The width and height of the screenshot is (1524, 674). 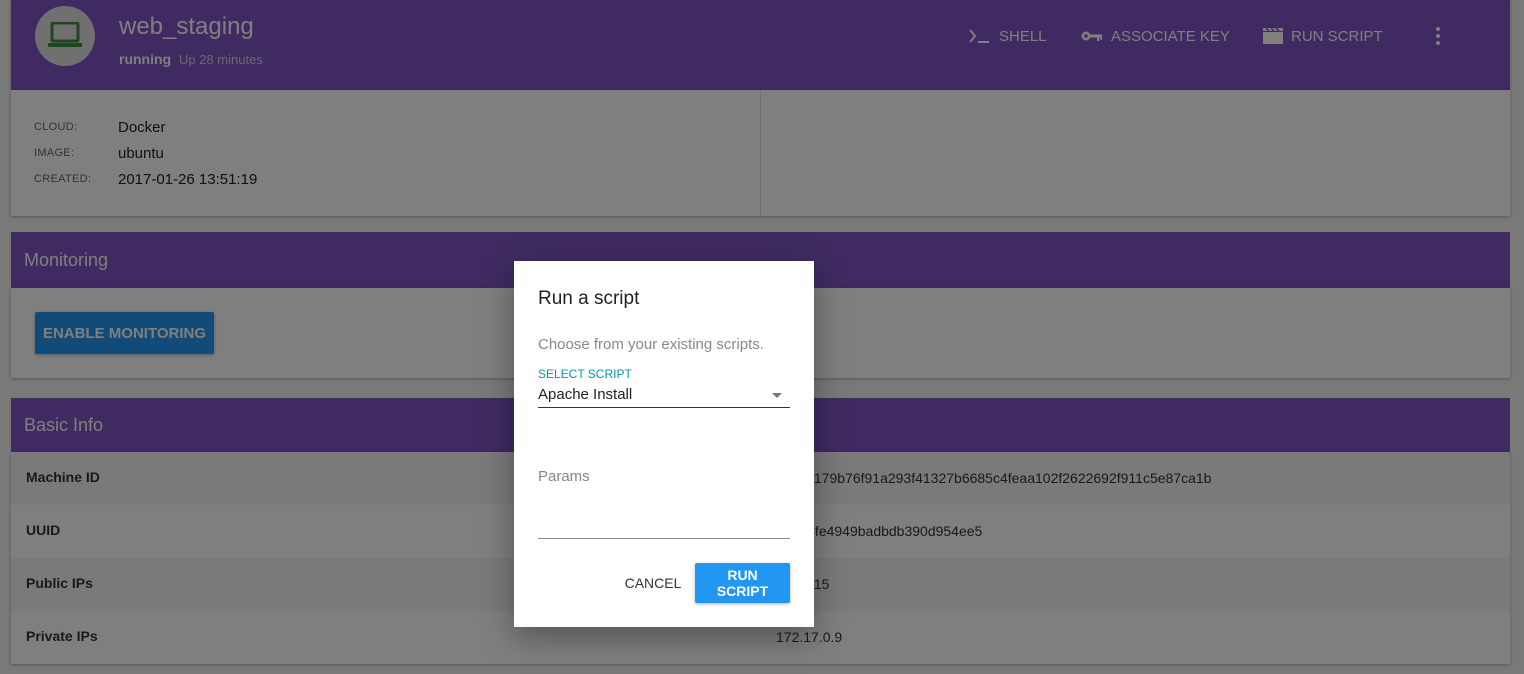 What do you see at coordinates (653, 583) in the screenshot?
I see `cancel-button: CANCEL` at bounding box center [653, 583].